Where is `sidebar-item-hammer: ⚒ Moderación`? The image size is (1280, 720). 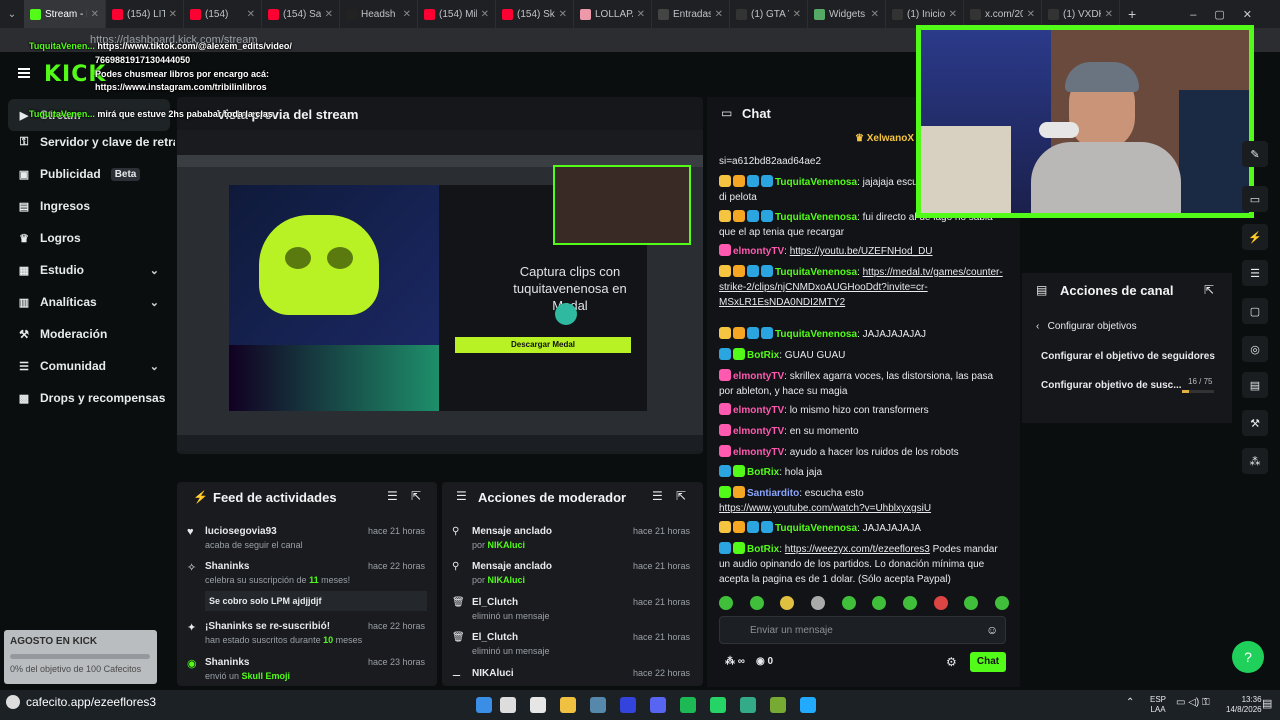
sidebar-item-hammer: ⚒ Moderación is located at coordinates (87, 334).